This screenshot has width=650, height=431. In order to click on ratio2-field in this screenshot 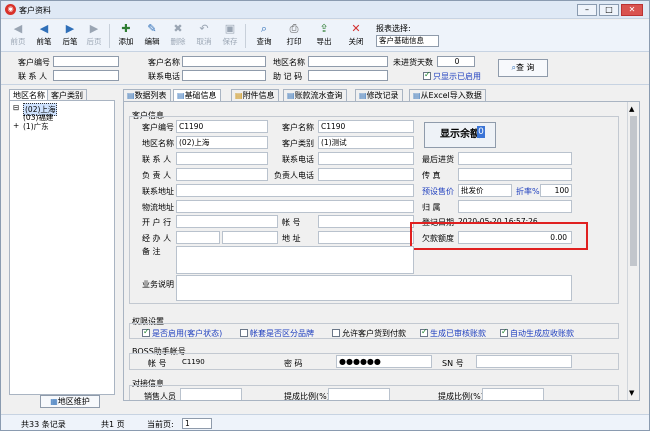, I will do `click(513, 394)`.